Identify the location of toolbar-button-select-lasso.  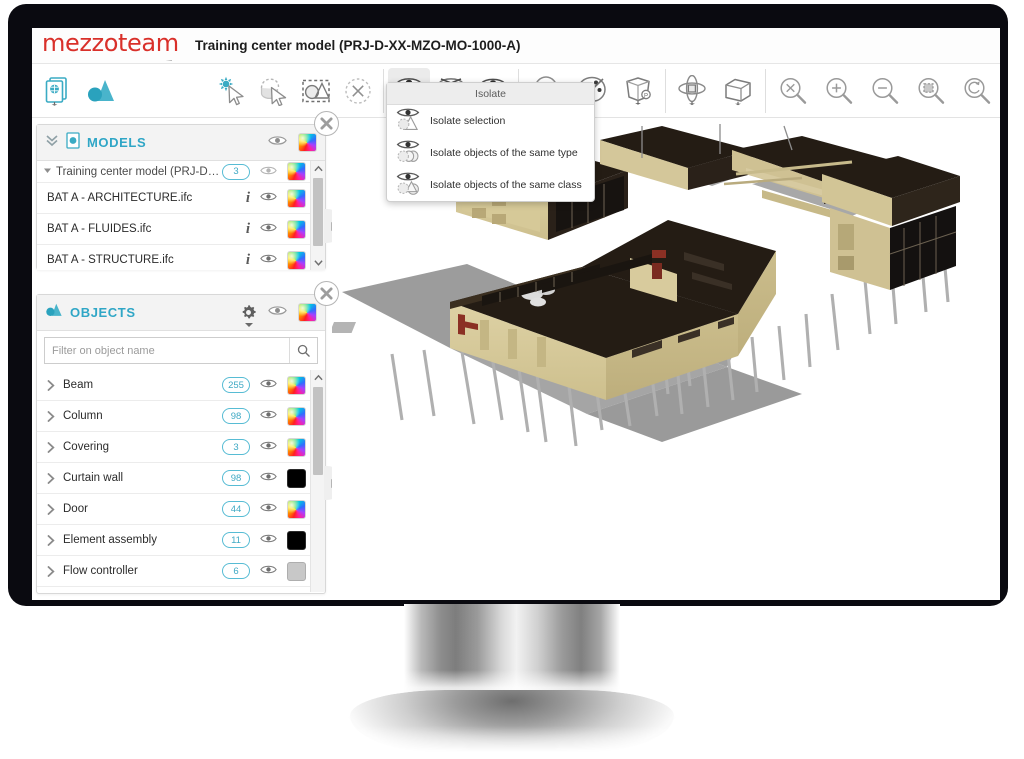
(274, 91).